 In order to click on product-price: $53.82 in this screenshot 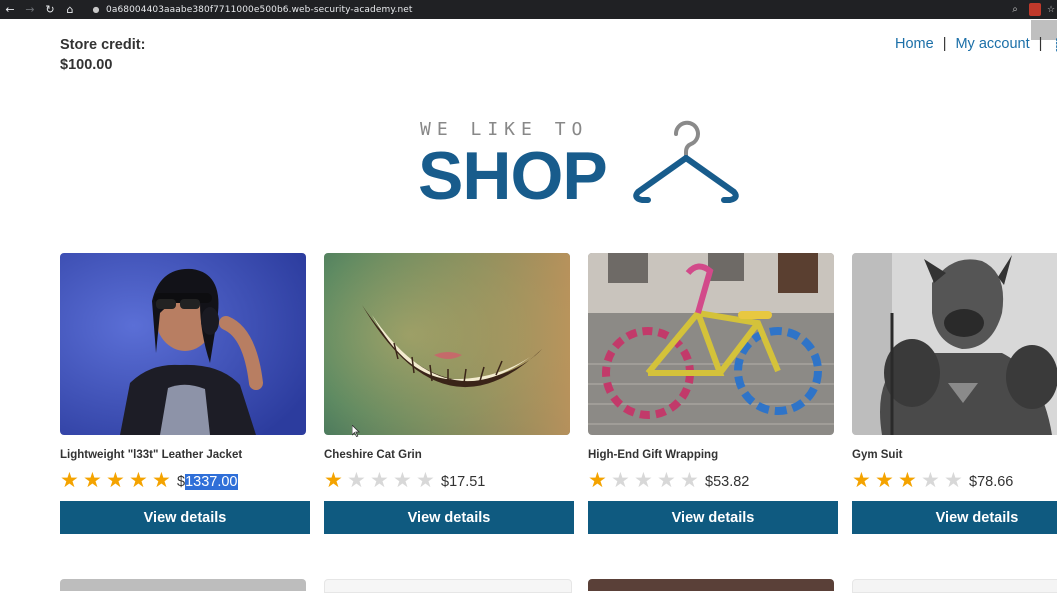, I will do `click(727, 482)`.